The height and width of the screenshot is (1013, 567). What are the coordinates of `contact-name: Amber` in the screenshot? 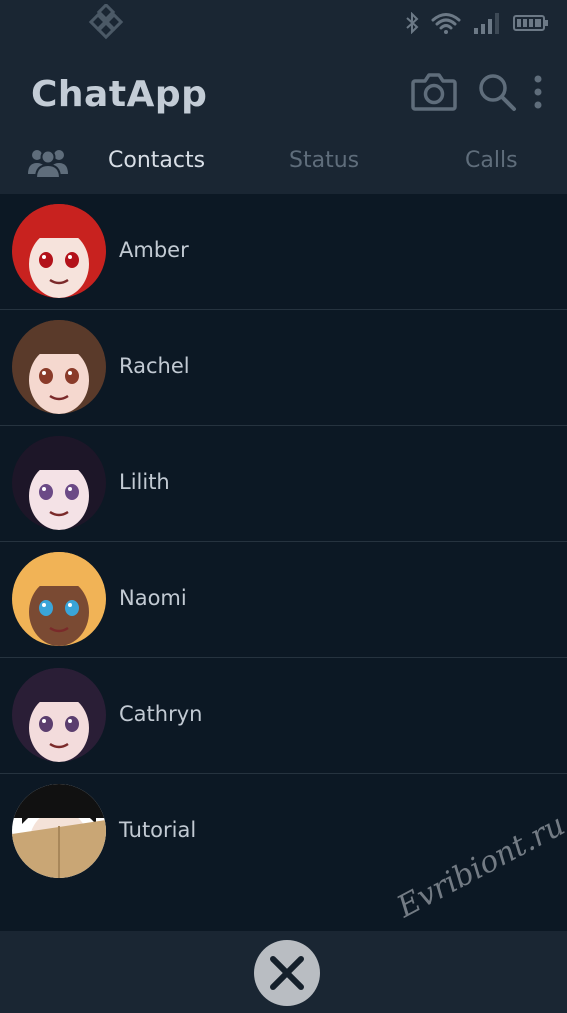 It's located at (154, 250).